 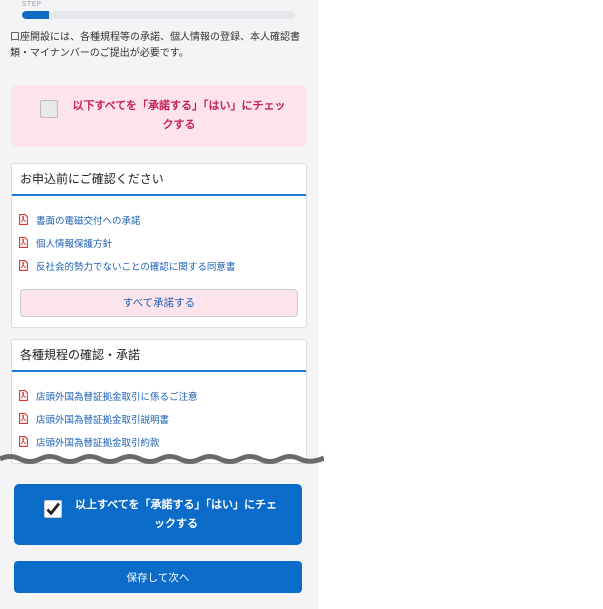 What do you see at coordinates (162, 242) in the screenshot?
I see `doc-link-privacy-policy: 個人情報保護方針` at bounding box center [162, 242].